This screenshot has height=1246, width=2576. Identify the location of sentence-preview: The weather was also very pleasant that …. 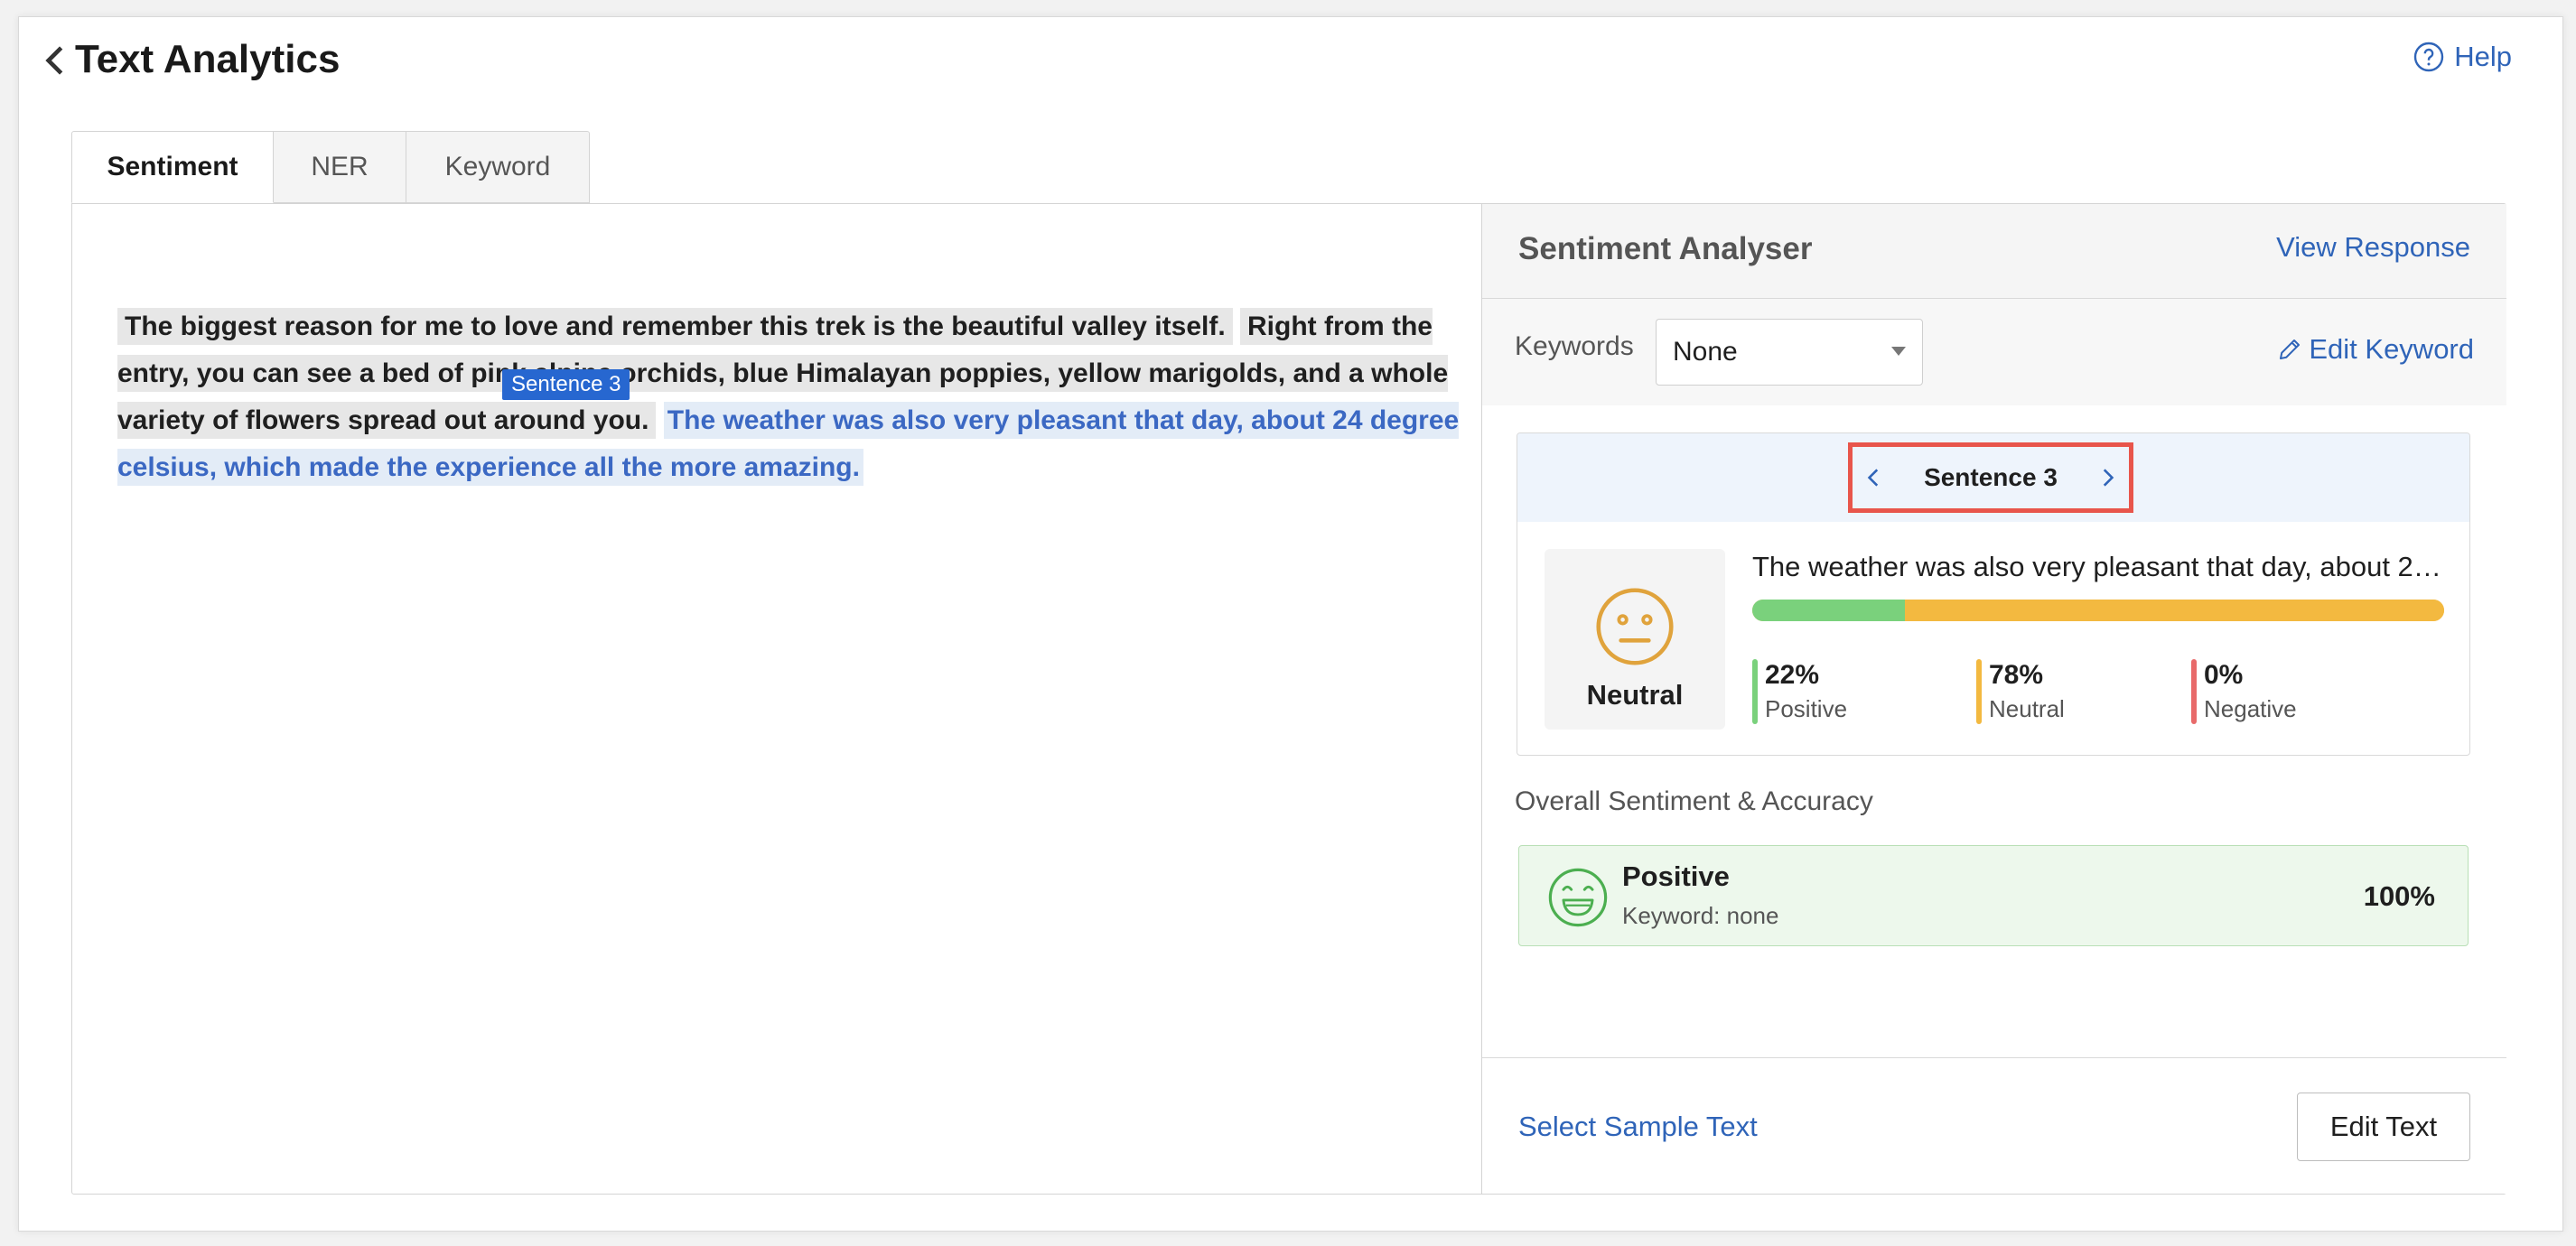
(2100, 566).